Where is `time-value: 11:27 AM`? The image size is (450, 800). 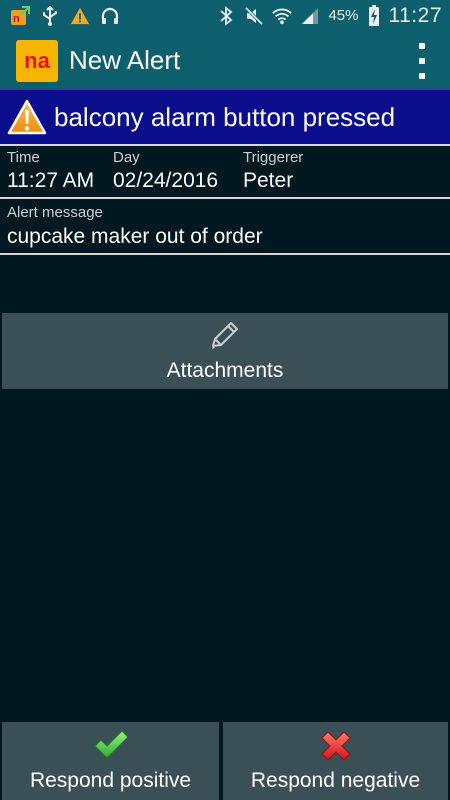
time-value: 11:27 AM is located at coordinates (51, 180).